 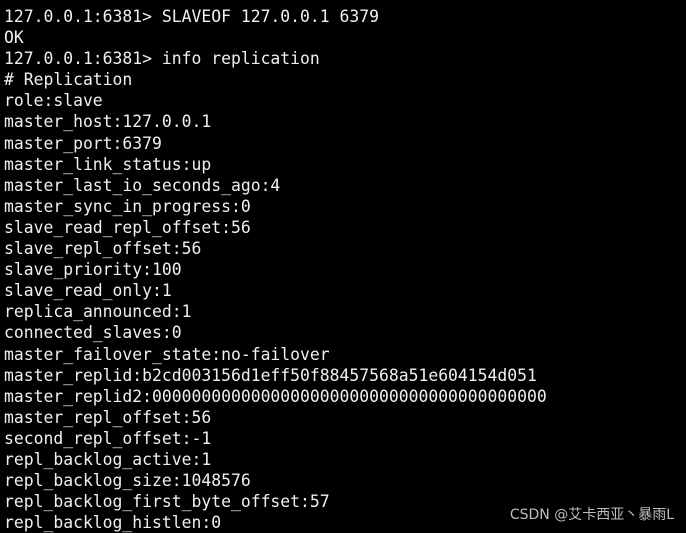 I want to click on terminal-line: 127.0.0.1:6381> info replication, so click(x=162, y=59).